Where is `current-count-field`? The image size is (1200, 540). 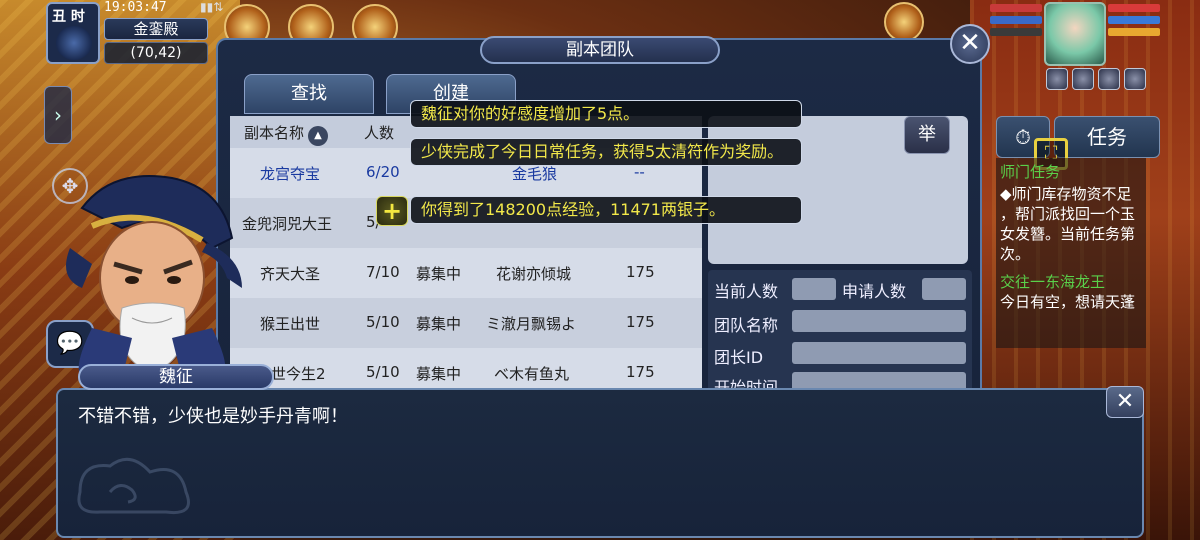 current-count-field is located at coordinates (814, 289).